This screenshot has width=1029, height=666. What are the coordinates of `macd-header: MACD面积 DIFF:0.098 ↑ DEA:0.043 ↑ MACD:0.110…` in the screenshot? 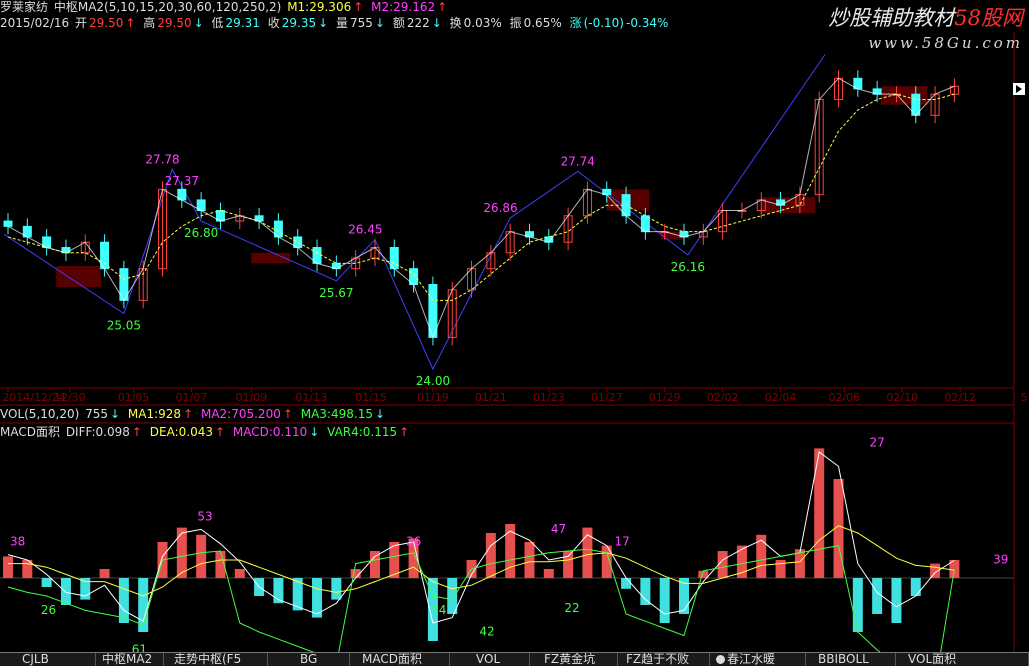 It's located at (206, 432).